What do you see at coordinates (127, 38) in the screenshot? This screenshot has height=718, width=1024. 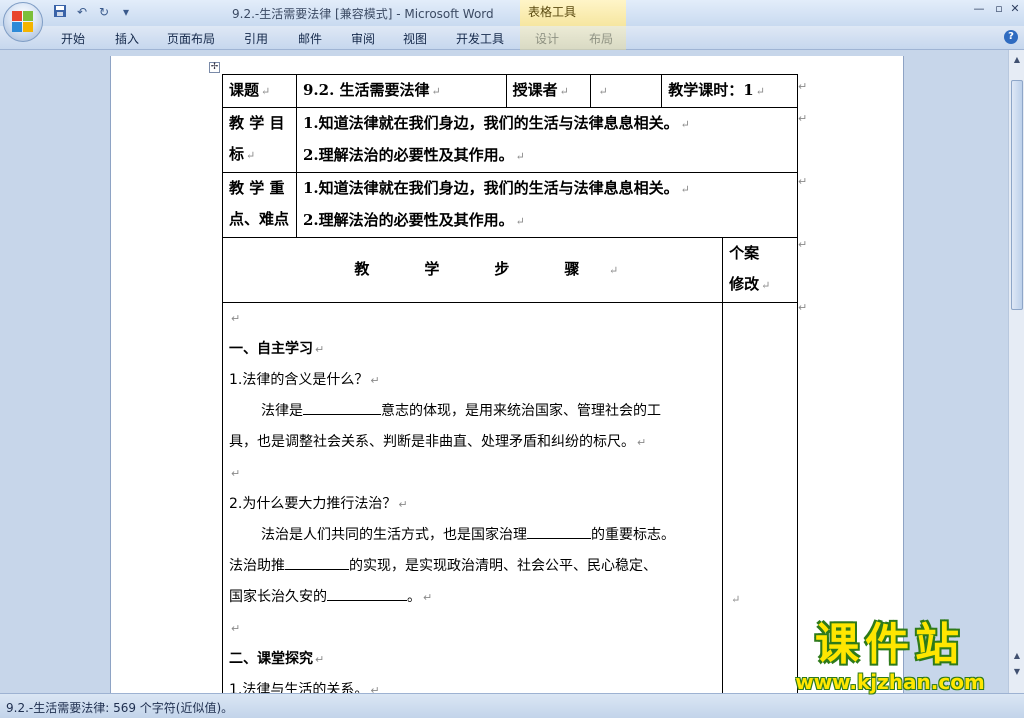 I see `tab-insert: 插入` at bounding box center [127, 38].